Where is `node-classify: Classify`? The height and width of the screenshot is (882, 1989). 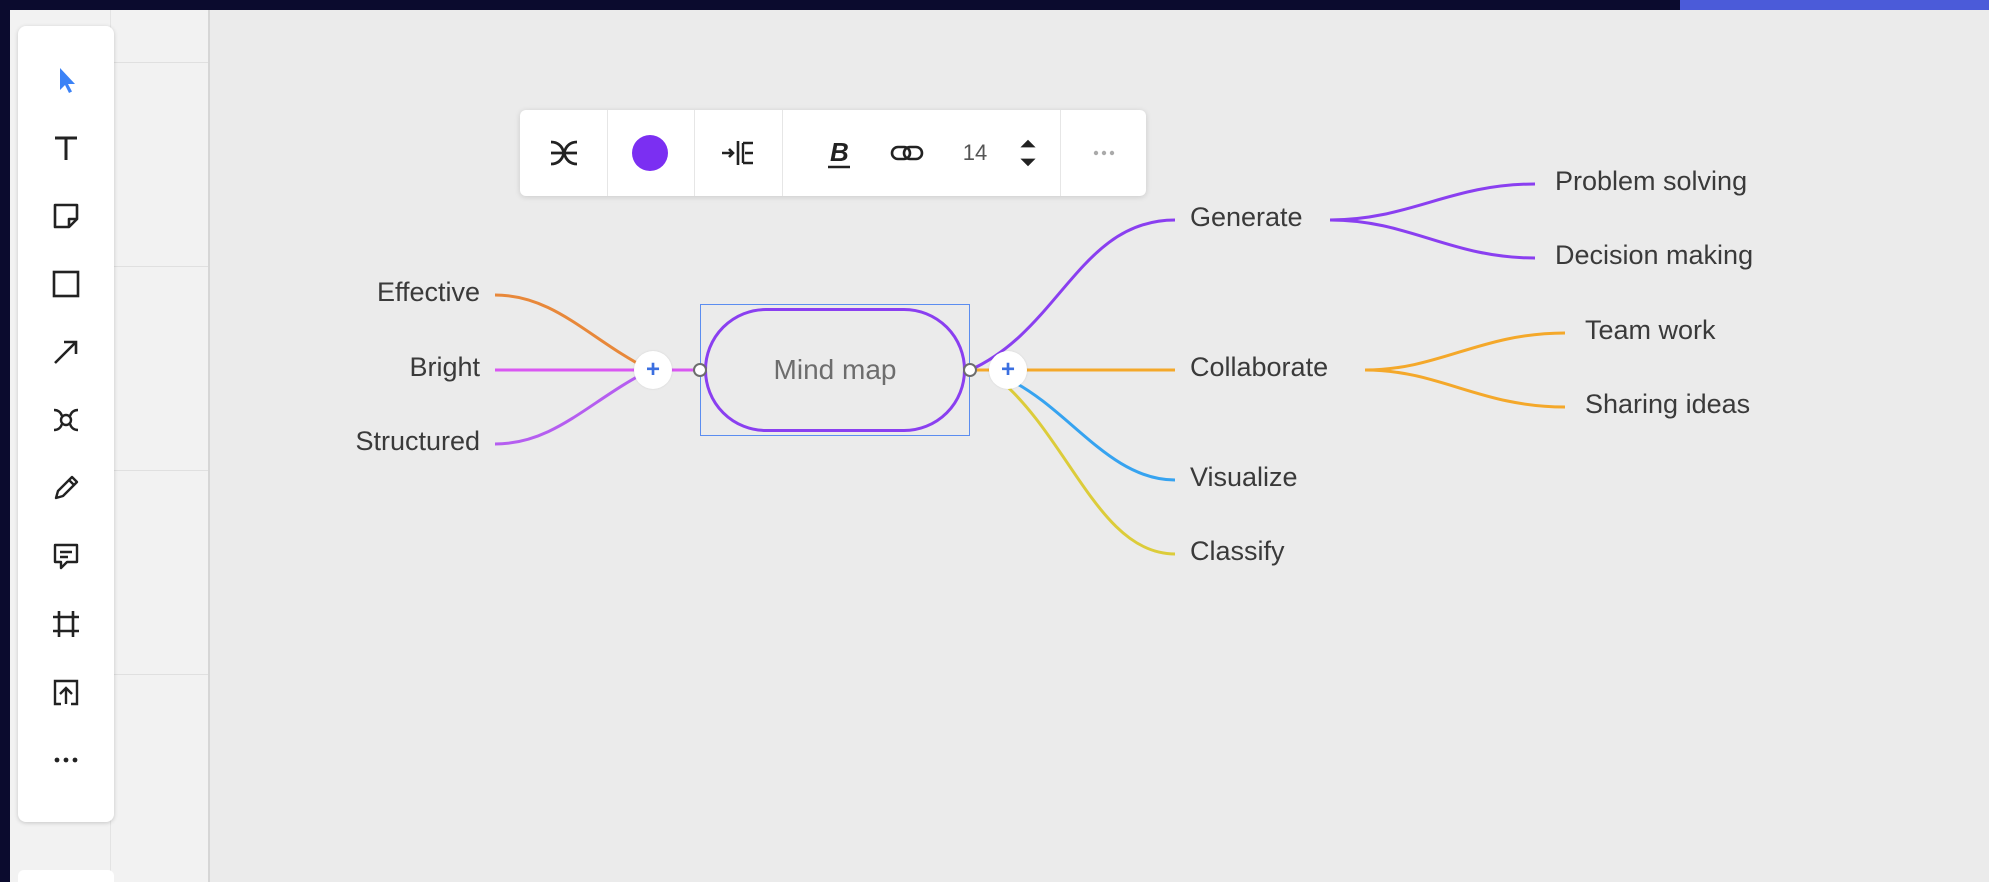 node-classify: Classify is located at coordinates (1237, 551).